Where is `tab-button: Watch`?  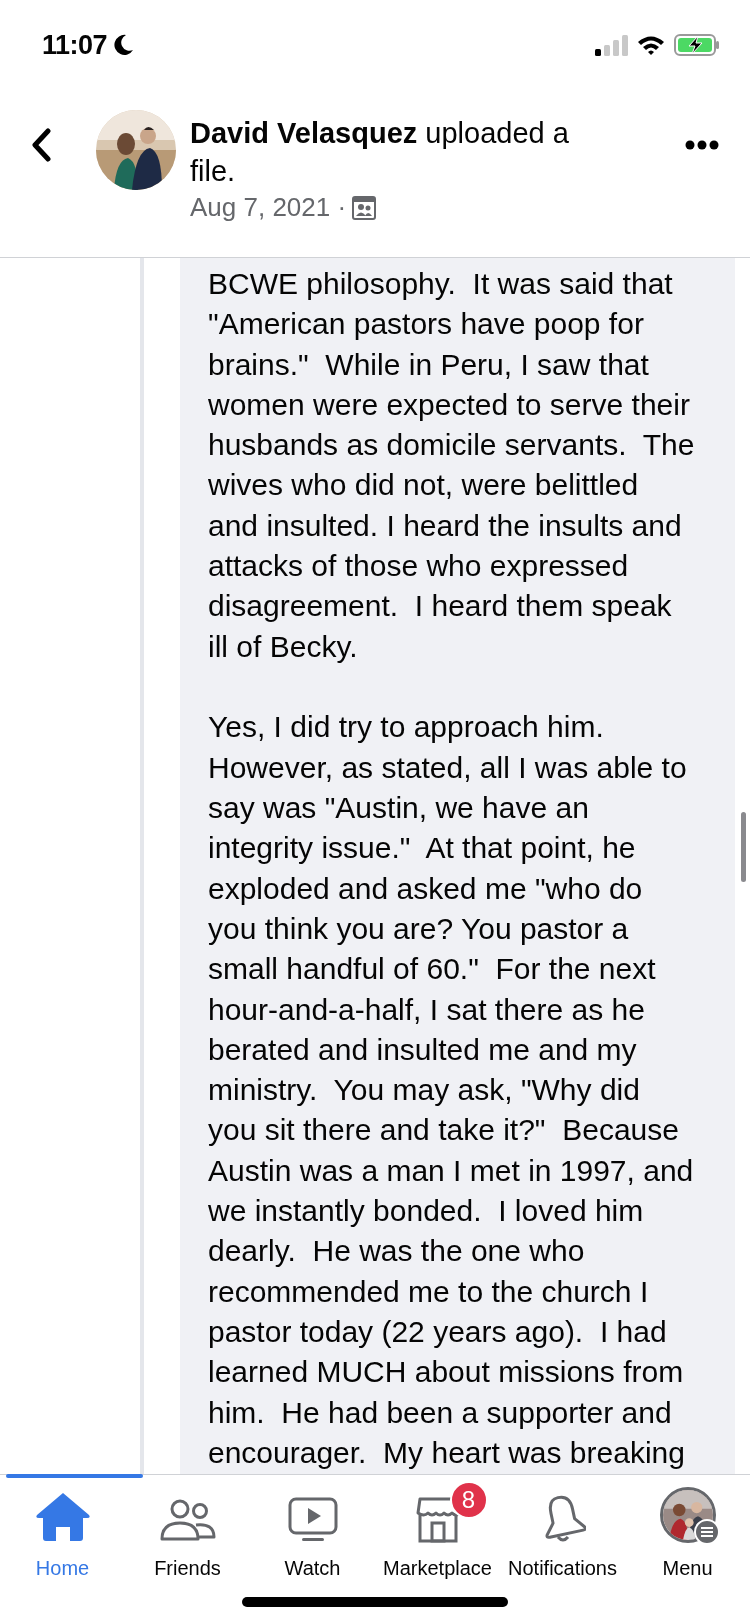
tab-button: Watch is located at coordinates (312, 1530).